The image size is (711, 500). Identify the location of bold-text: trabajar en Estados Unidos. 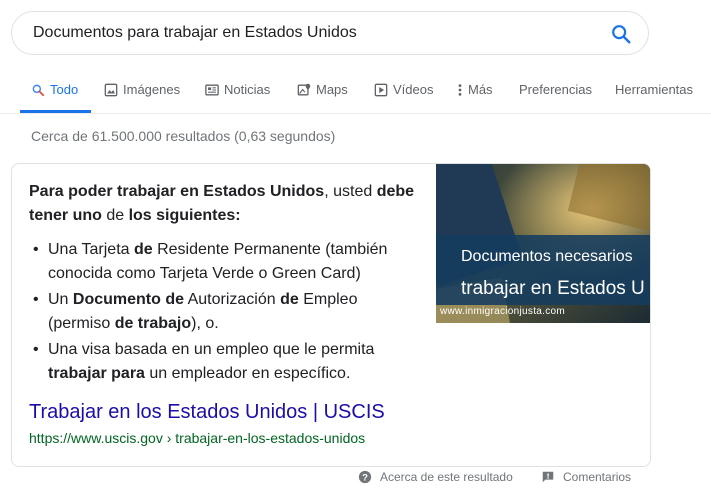
(221, 191).